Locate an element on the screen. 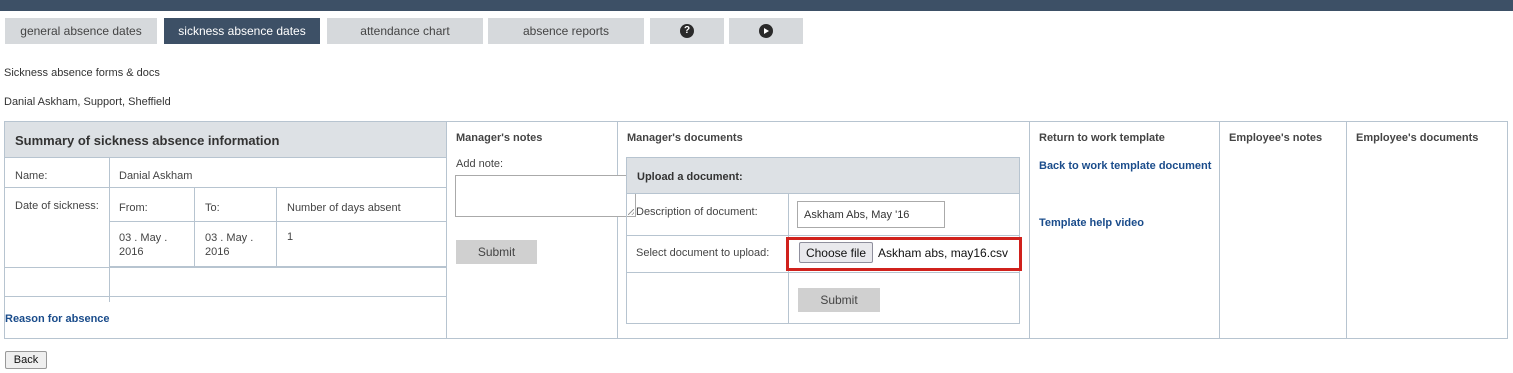 Image resolution: width=1513 pixels, height=373 pixels. name-label: Name: is located at coordinates (31, 176).